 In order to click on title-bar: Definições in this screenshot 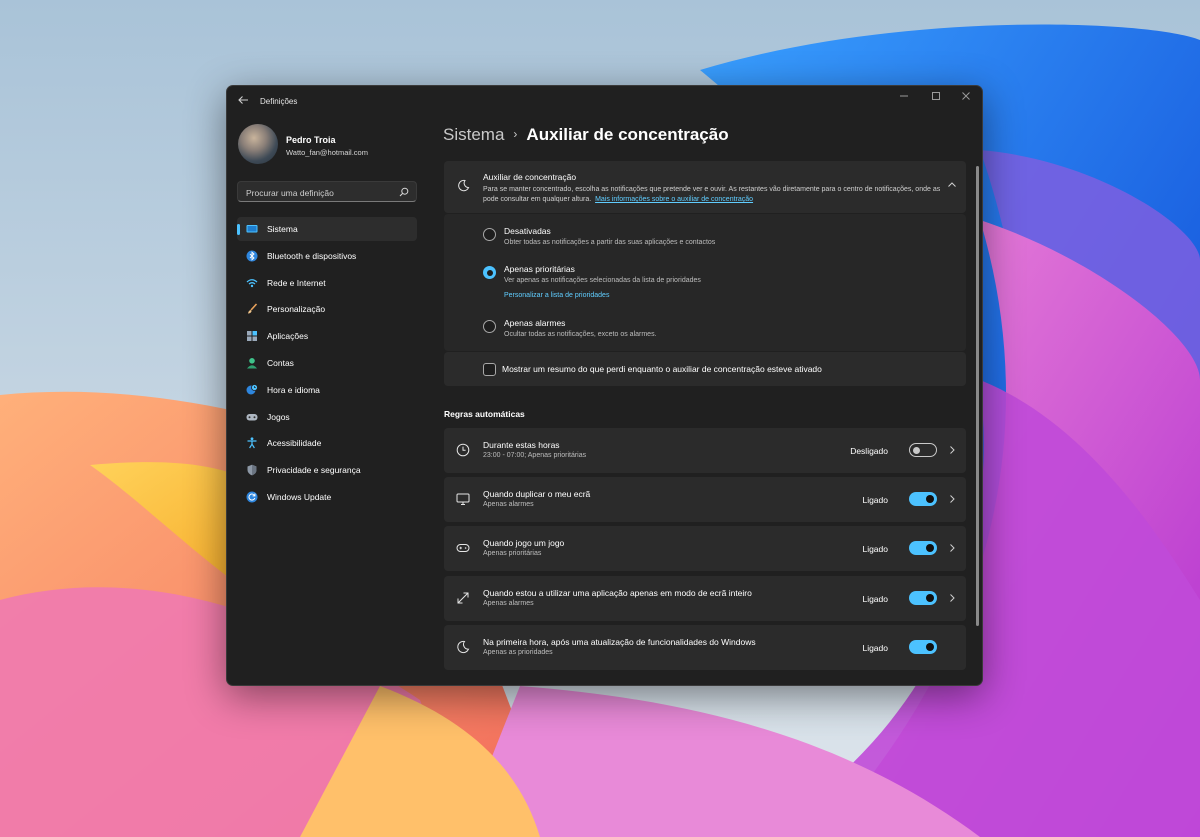, I will do `click(604, 101)`.